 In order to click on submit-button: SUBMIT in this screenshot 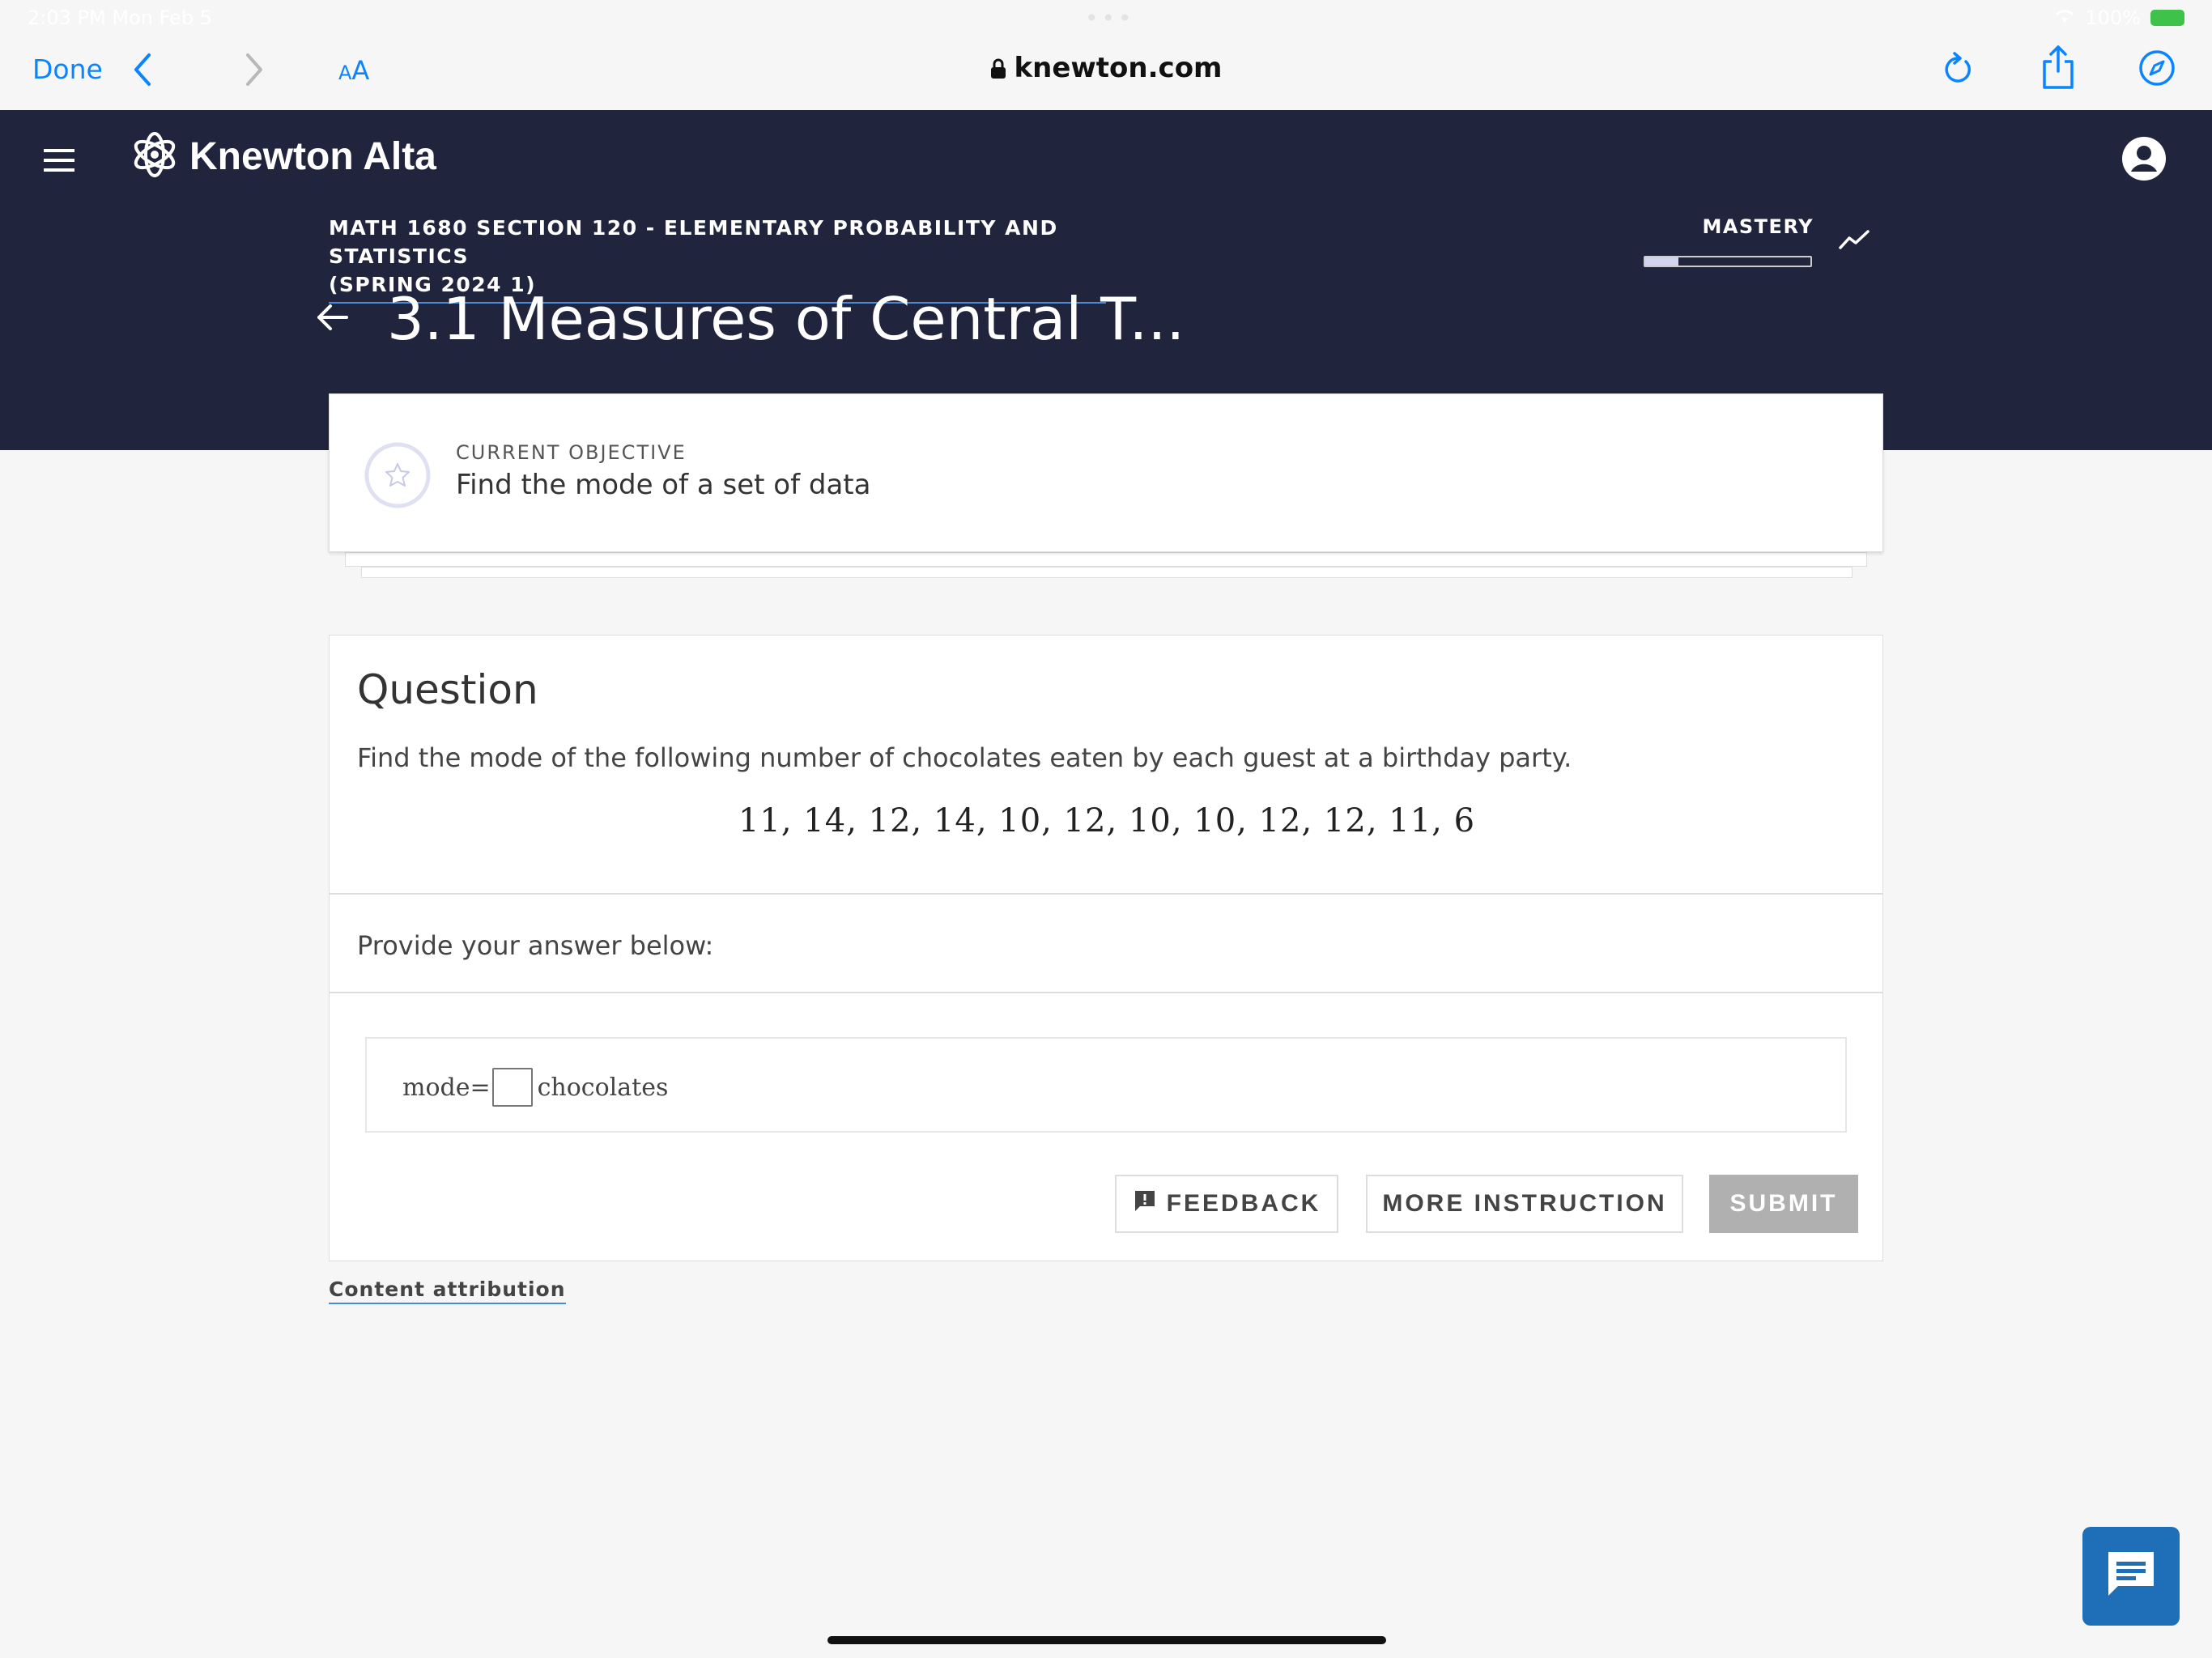, I will do `click(1783, 1204)`.